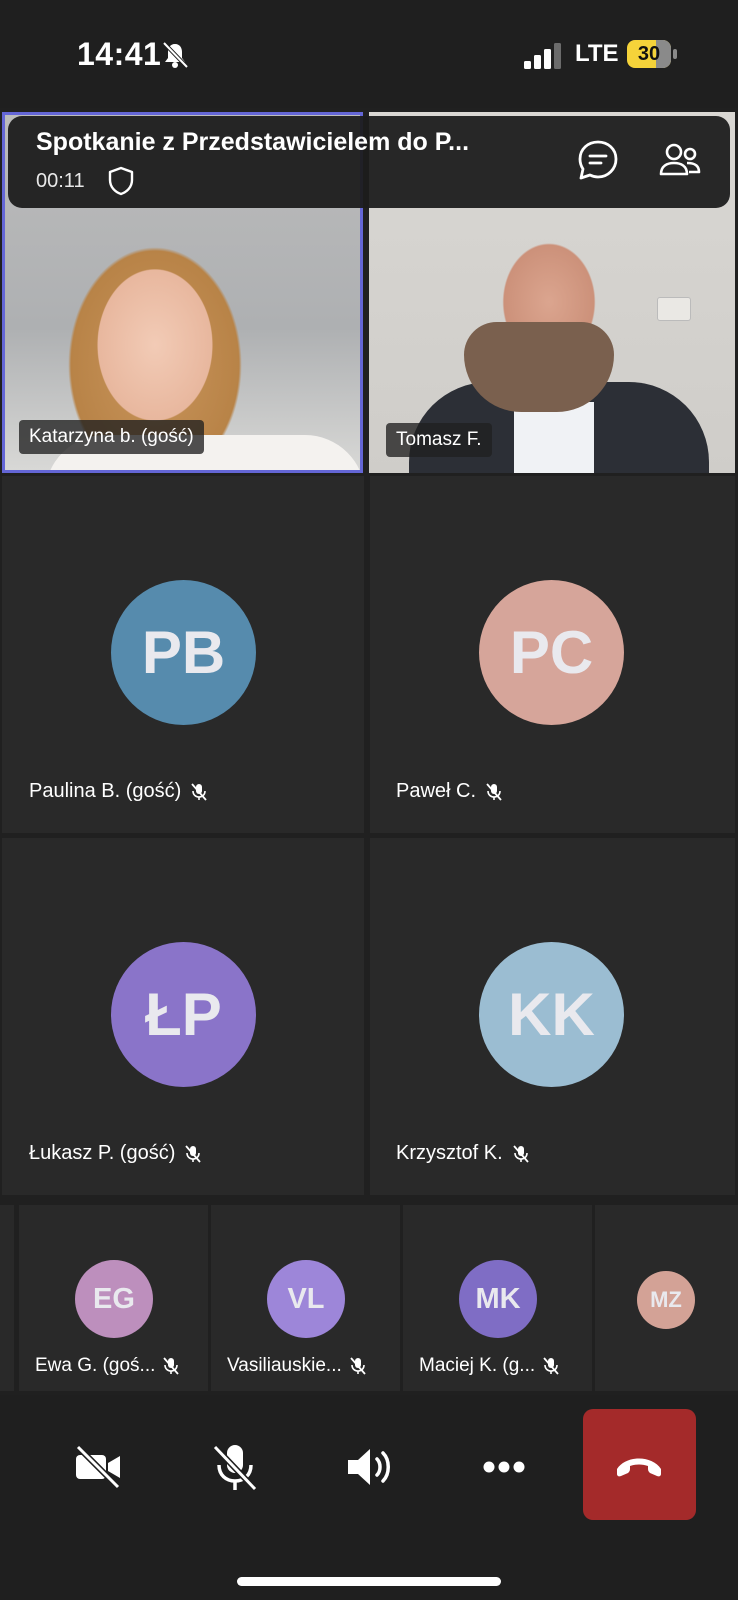 This screenshot has width=738, height=1600. I want to click on participant-tile: PB Paulina B. (gość), so click(183, 654).